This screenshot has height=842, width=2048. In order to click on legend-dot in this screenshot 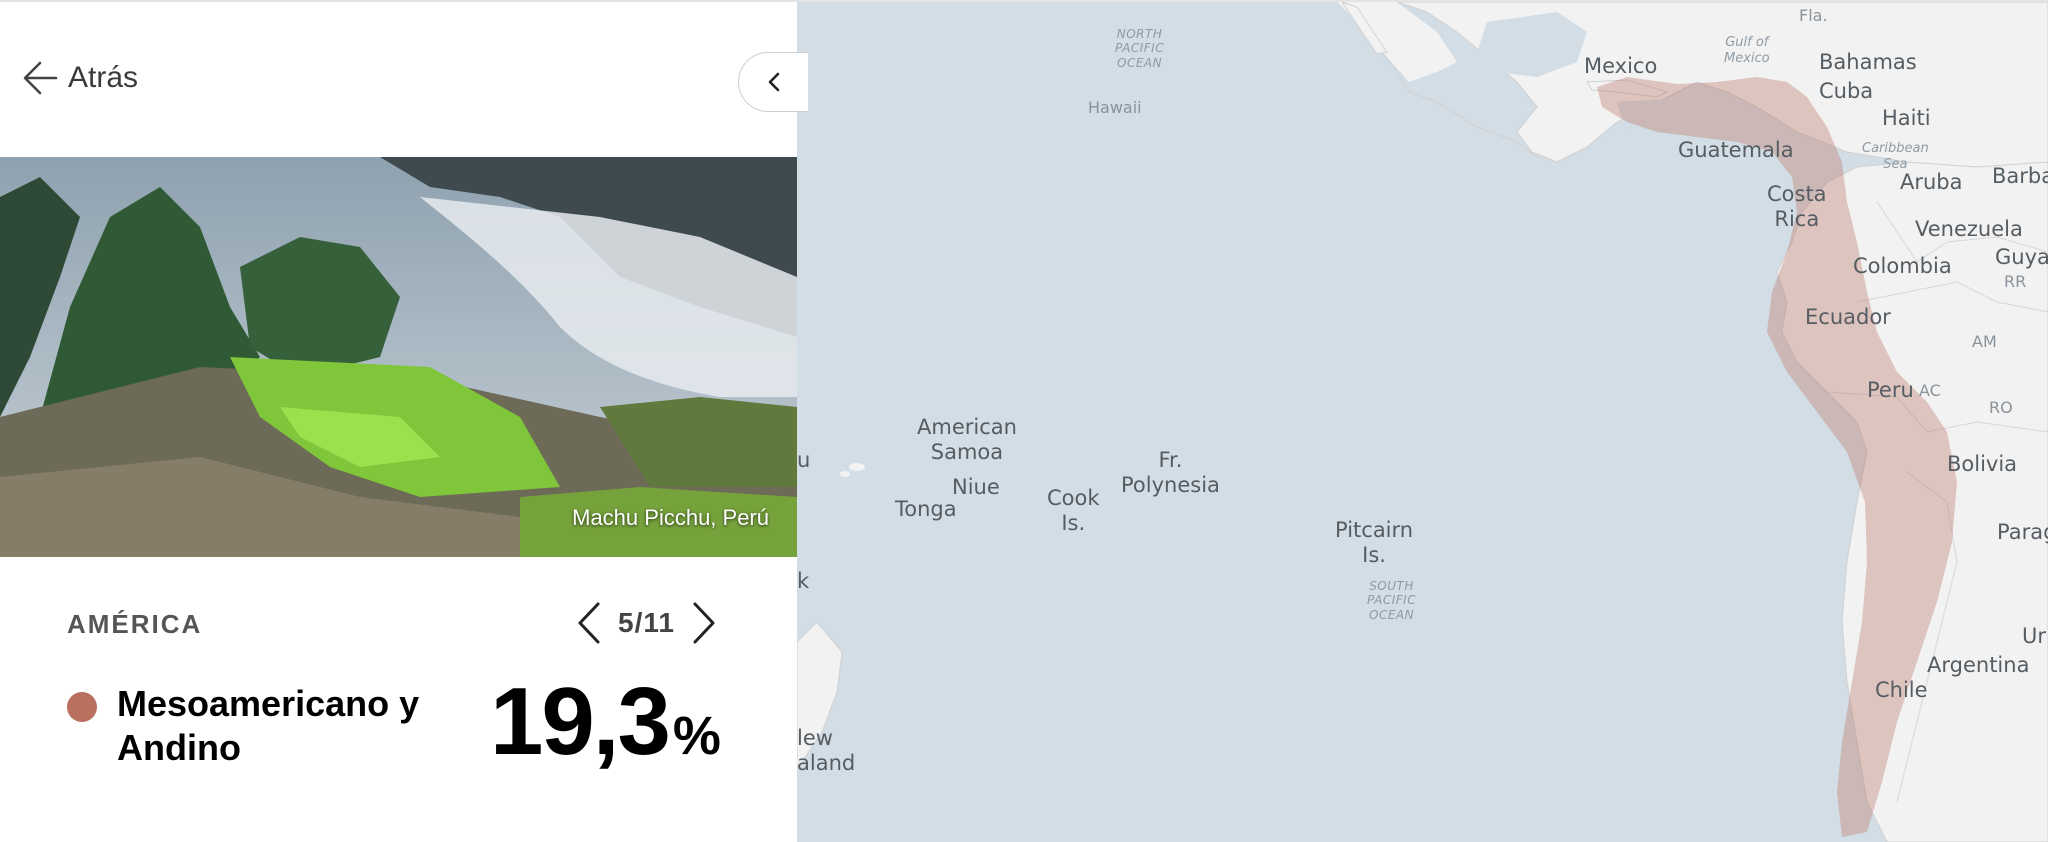, I will do `click(82, 707)`.